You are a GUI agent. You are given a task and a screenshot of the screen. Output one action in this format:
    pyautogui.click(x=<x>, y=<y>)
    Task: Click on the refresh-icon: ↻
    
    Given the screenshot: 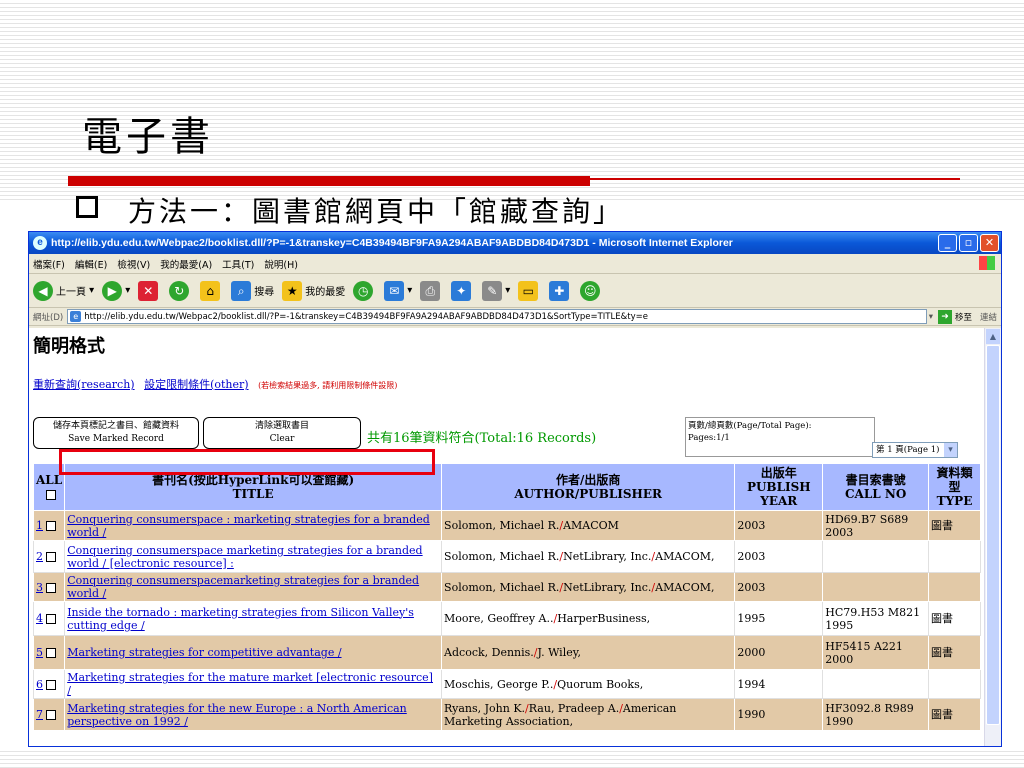 What is the action you would take?
    pyautogui.click(x=179, y=290)
    